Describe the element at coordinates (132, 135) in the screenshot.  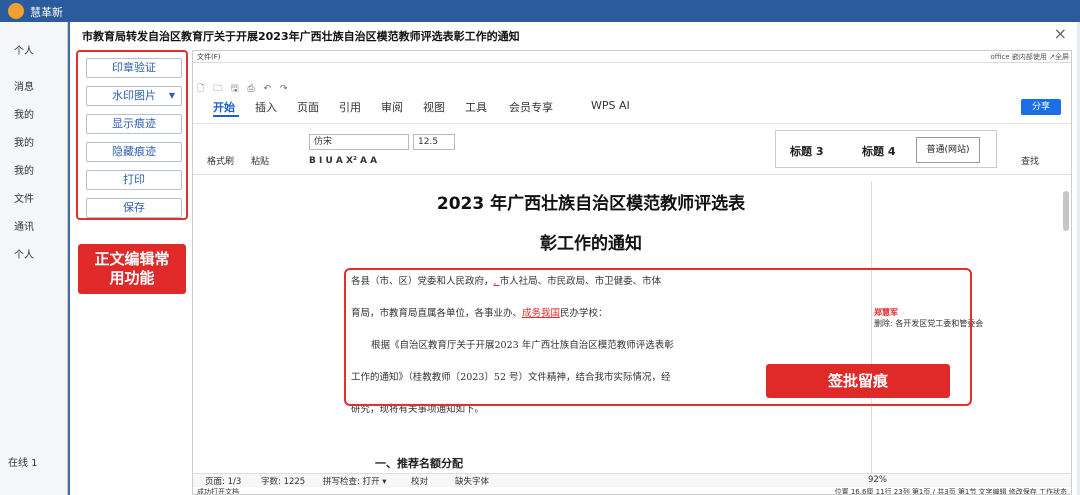
I see `left-function-panel: 印章验证 水印图片 ▼ 显示痕迹 隐藏痕迹 打印 保存` at that location.